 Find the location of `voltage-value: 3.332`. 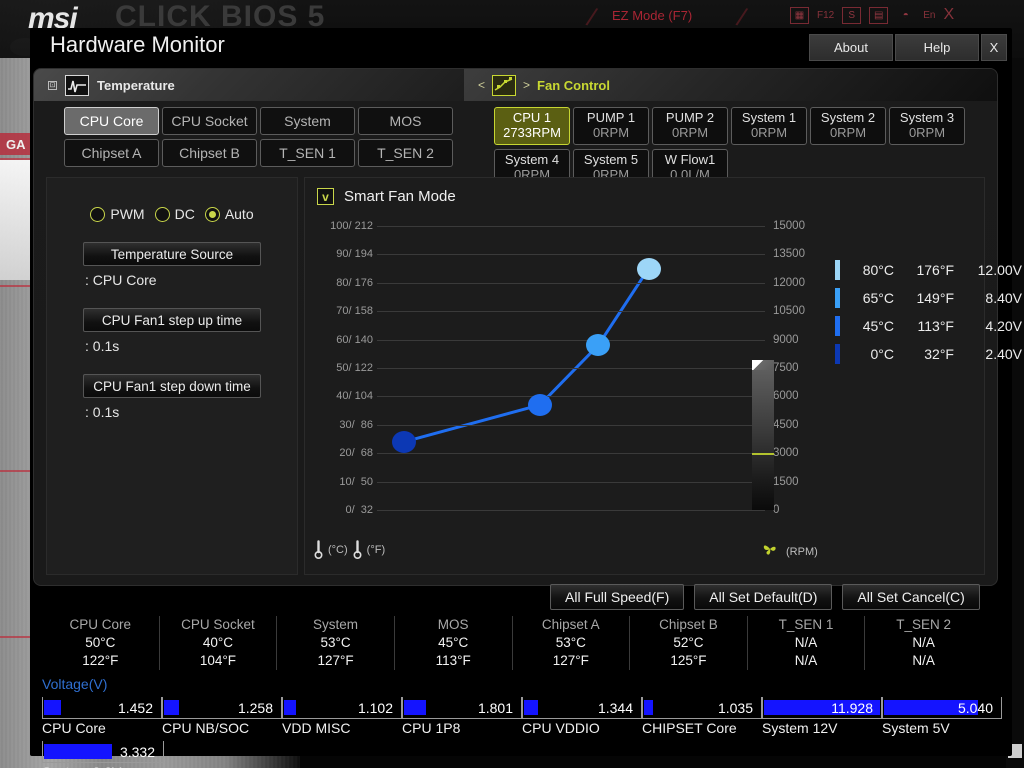

voltage-value: 3.332 is located at coordinates (137, 752).